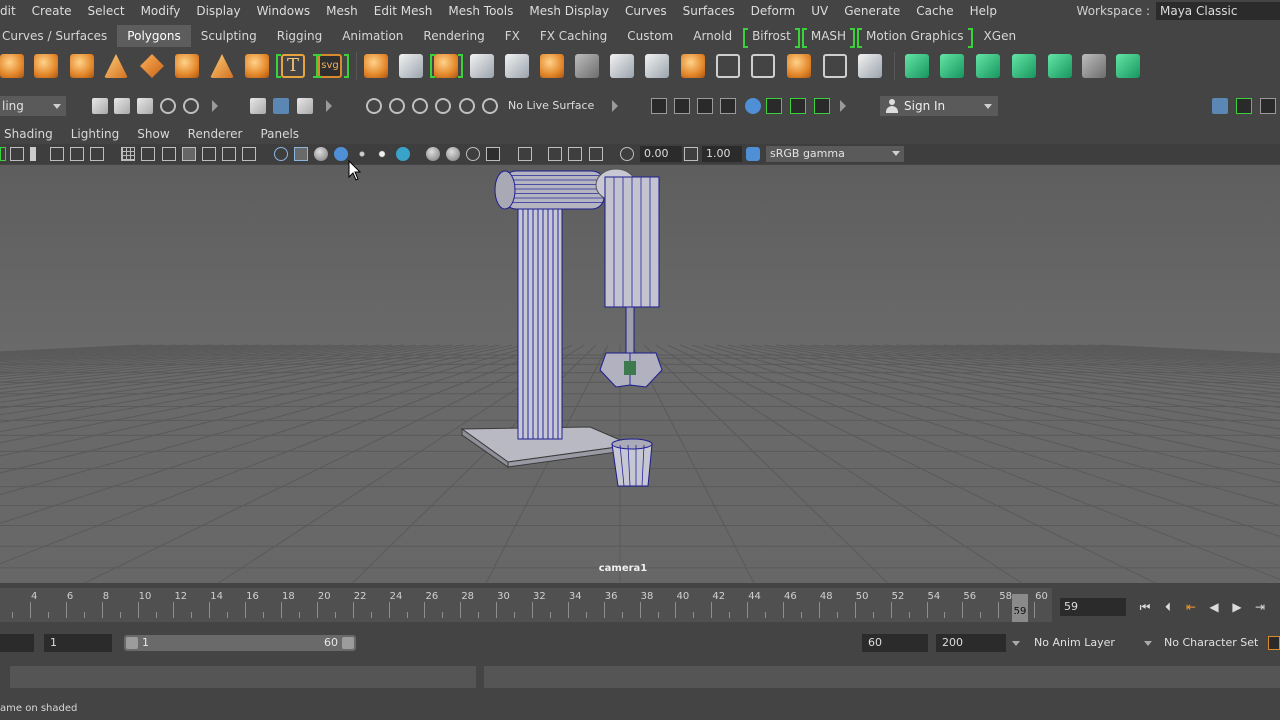 This screenshot has height=720, width=1280. I want to click on make-live-icon, so click(467, 106).